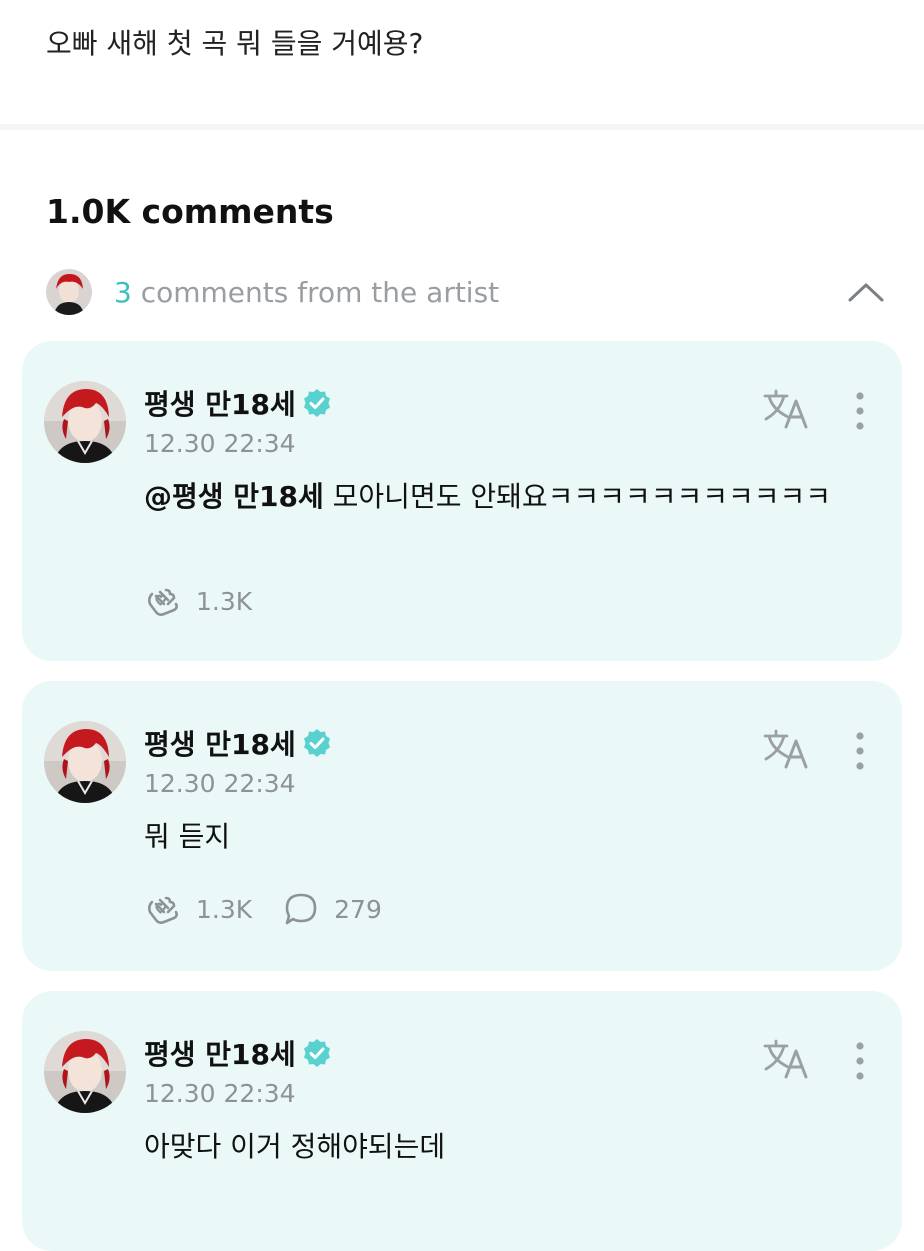 The height and width of the screenshot is (1251, 924). I want to click on reply-button: 279, so click(332, 909).